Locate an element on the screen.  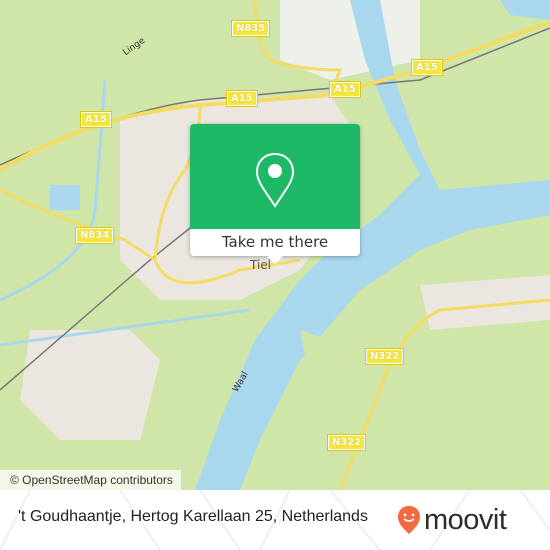
moovit-pin-icon is located at coordinates (409, 520).